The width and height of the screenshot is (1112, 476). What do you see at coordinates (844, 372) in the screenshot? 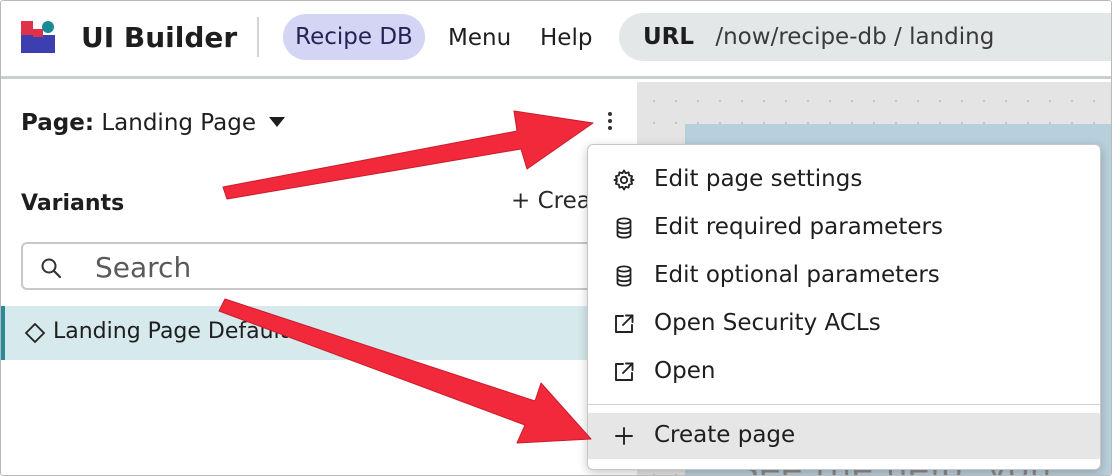
I see `menu-item-open: Open` at bounding box center [844, 372].